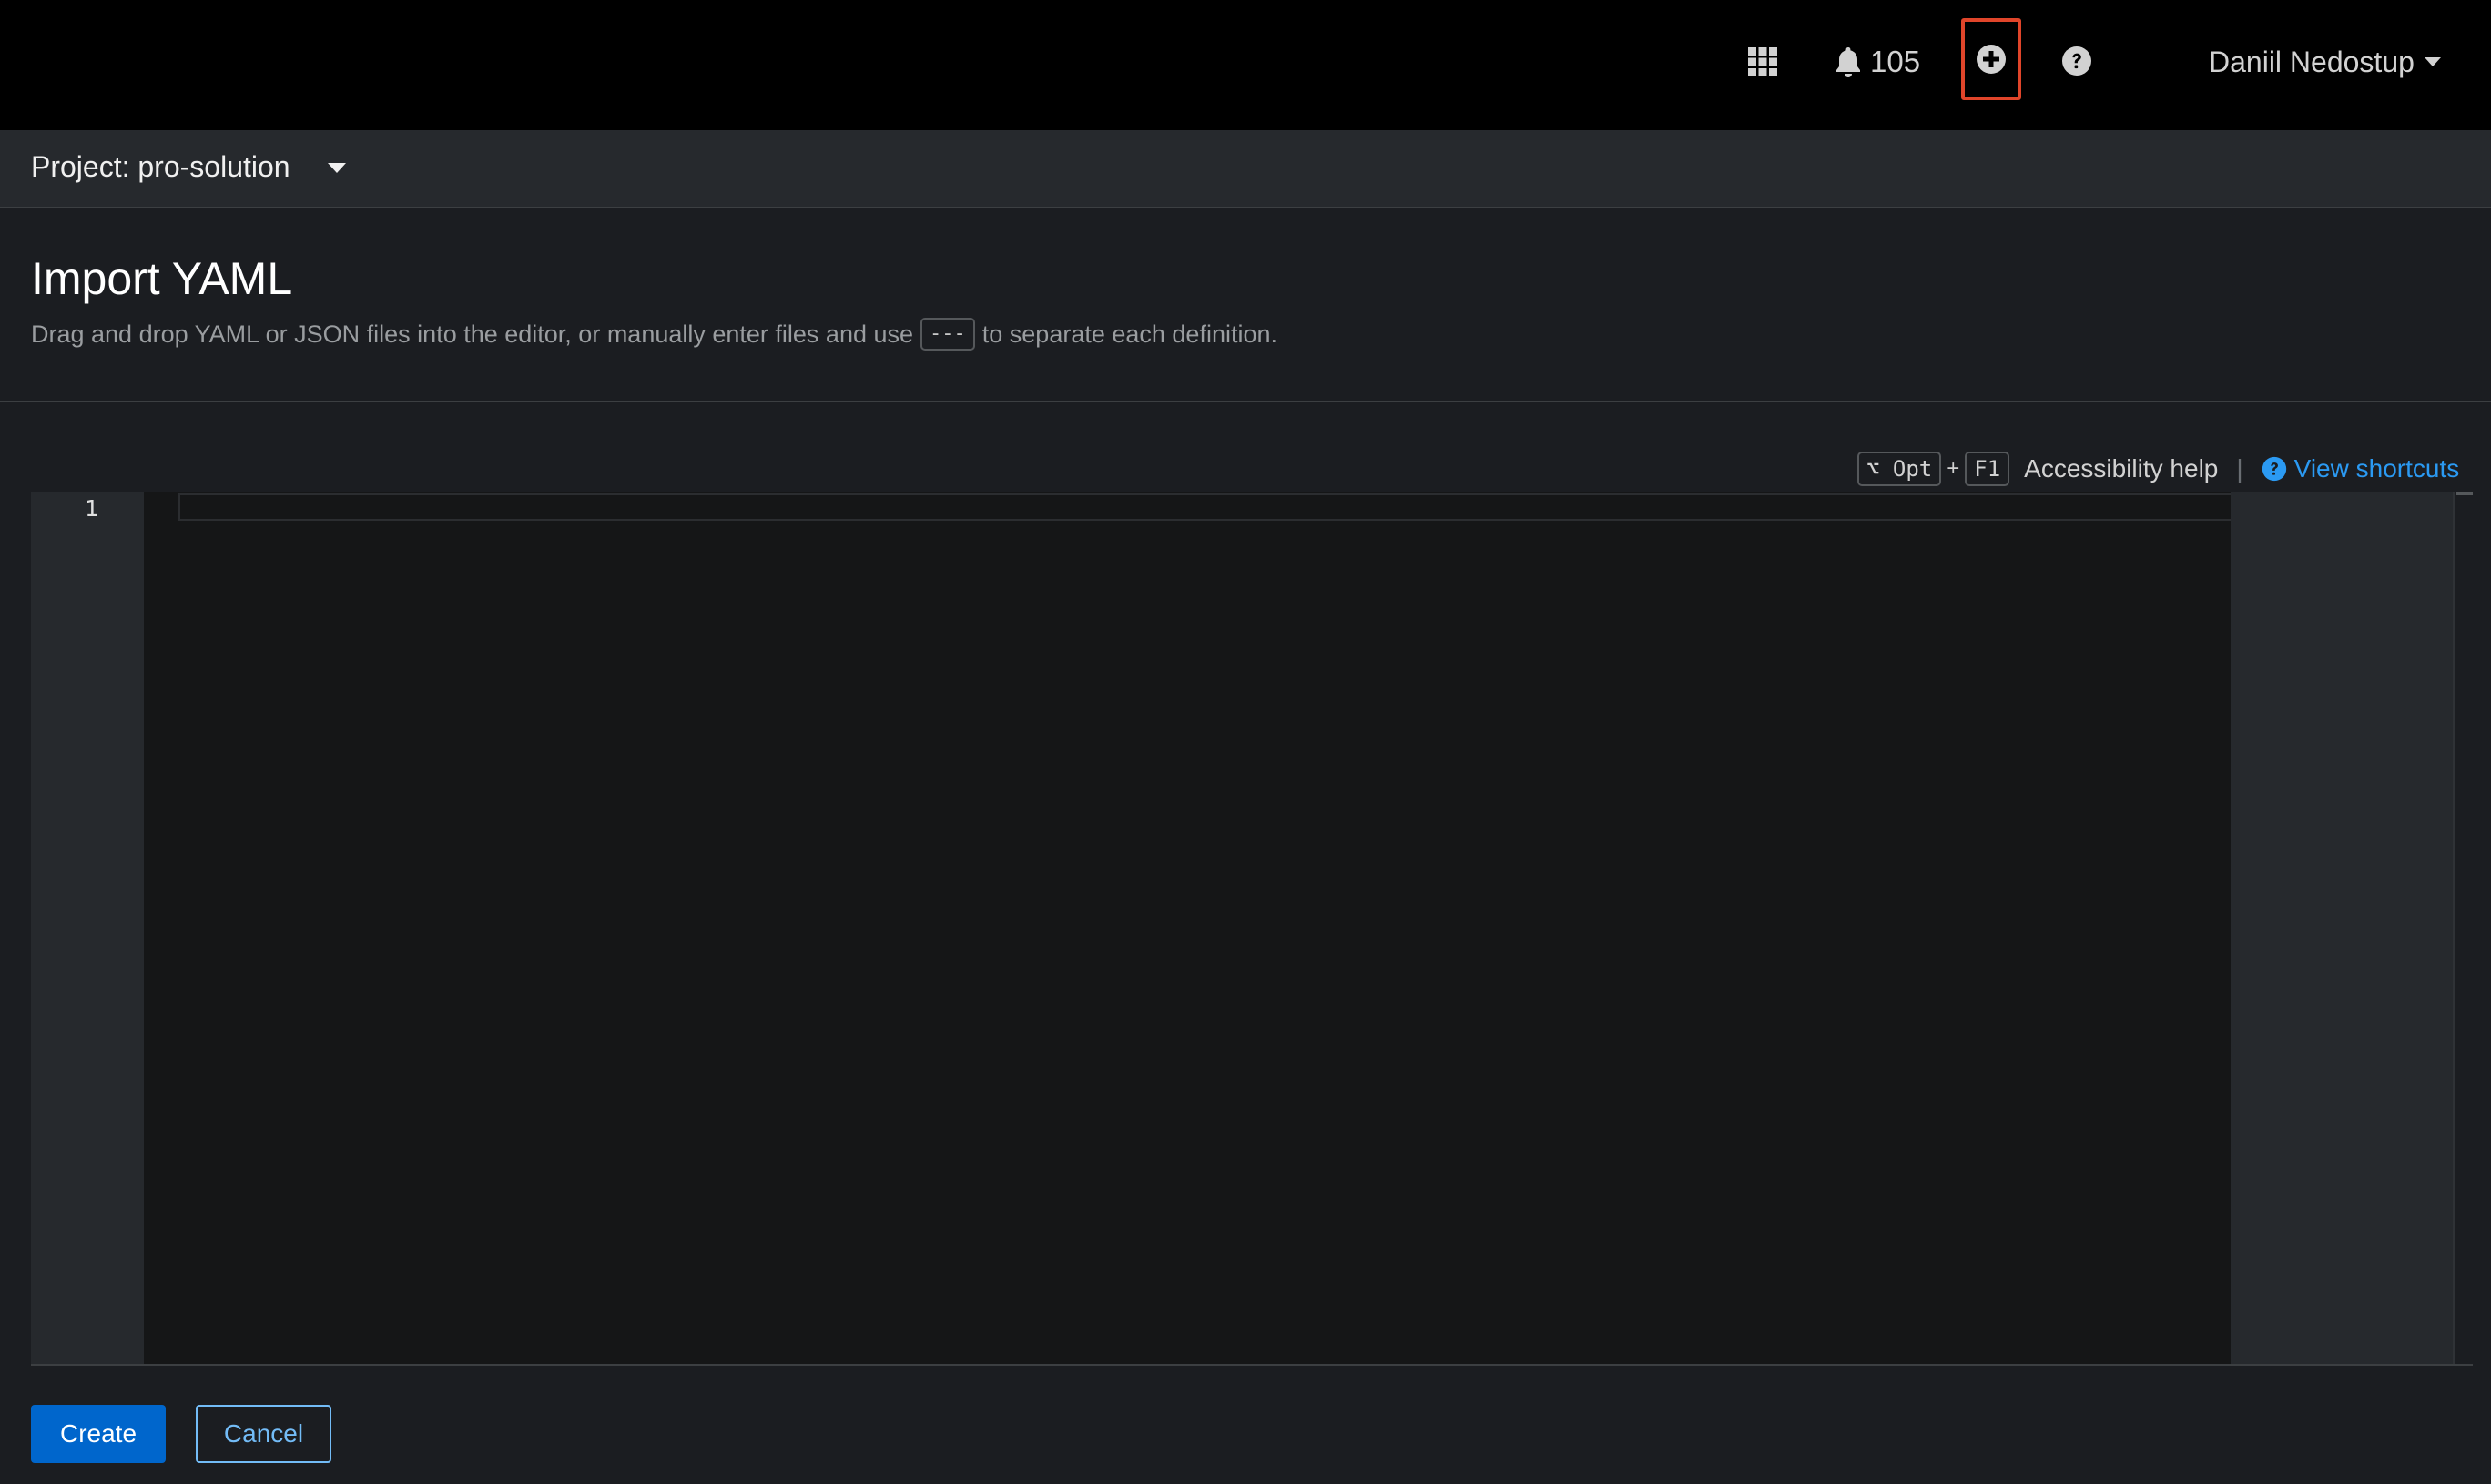 This screenshot has width=2491, height=1484. I want to click on editor-scrollbar, so click(2463, 928).